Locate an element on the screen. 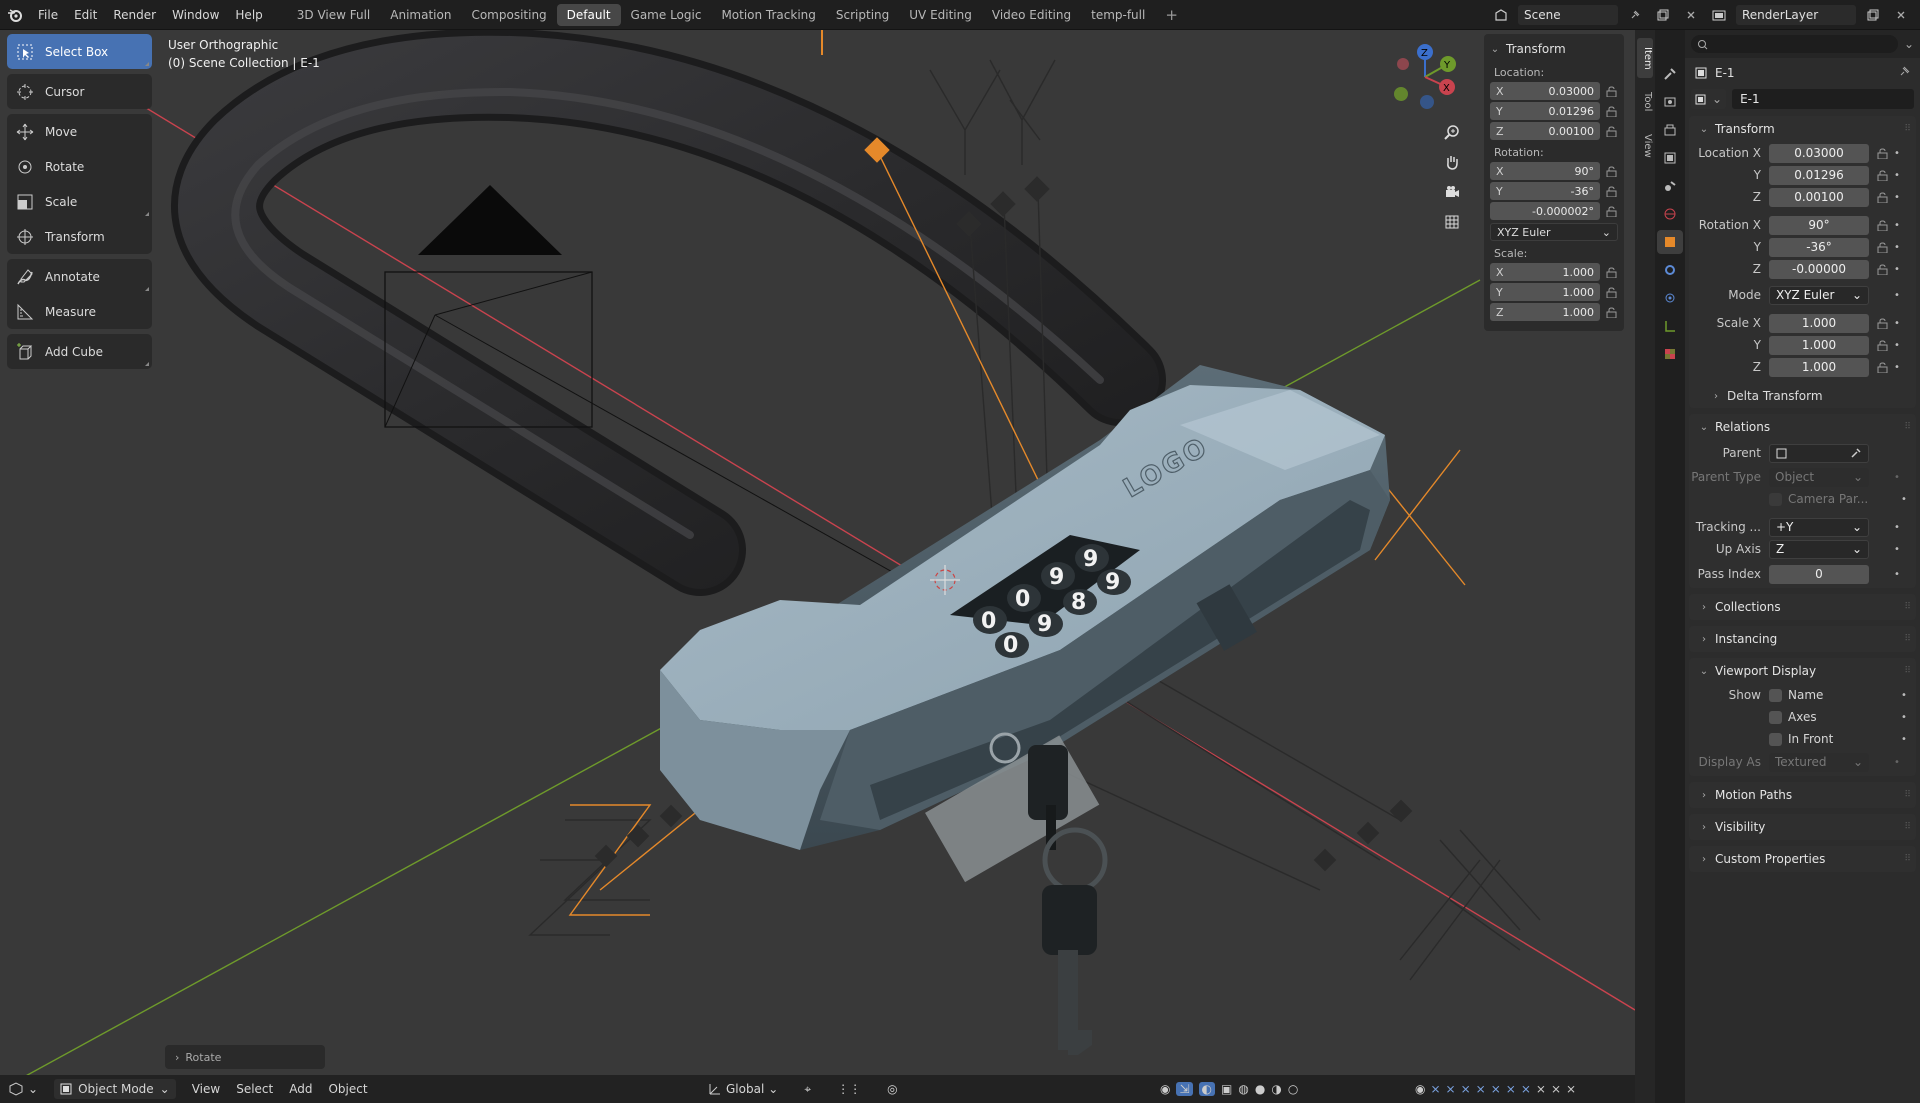  camera-view-icon is located at coordinates (1452, 192).